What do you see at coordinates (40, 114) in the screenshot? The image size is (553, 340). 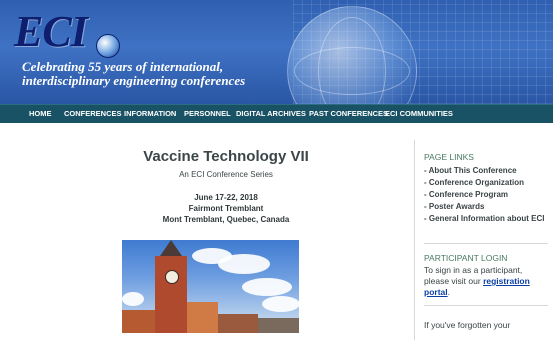 I see `nav-home: HOME` at bounding box center [40, 114].